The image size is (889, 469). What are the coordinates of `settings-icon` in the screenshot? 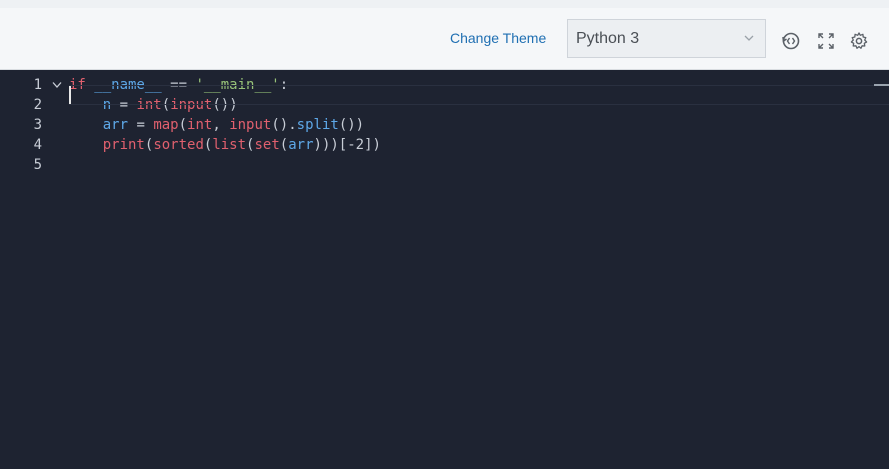 It's located at (859, 41).